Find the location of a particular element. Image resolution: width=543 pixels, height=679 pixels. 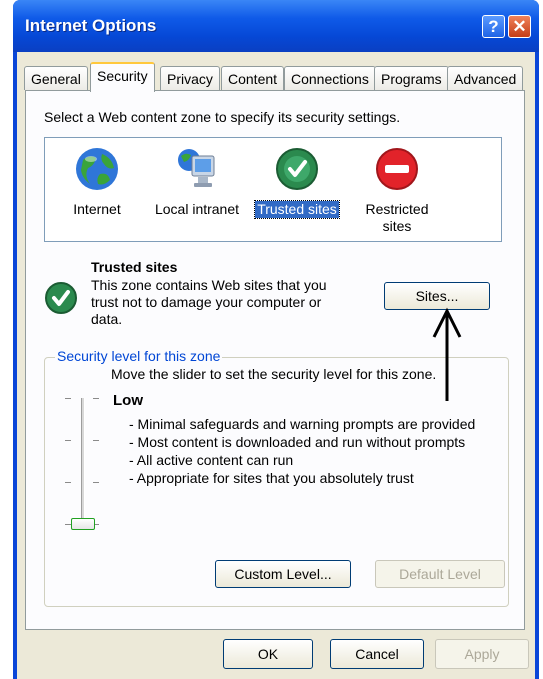

ok-button: OK is located at coordinates (268, 654).